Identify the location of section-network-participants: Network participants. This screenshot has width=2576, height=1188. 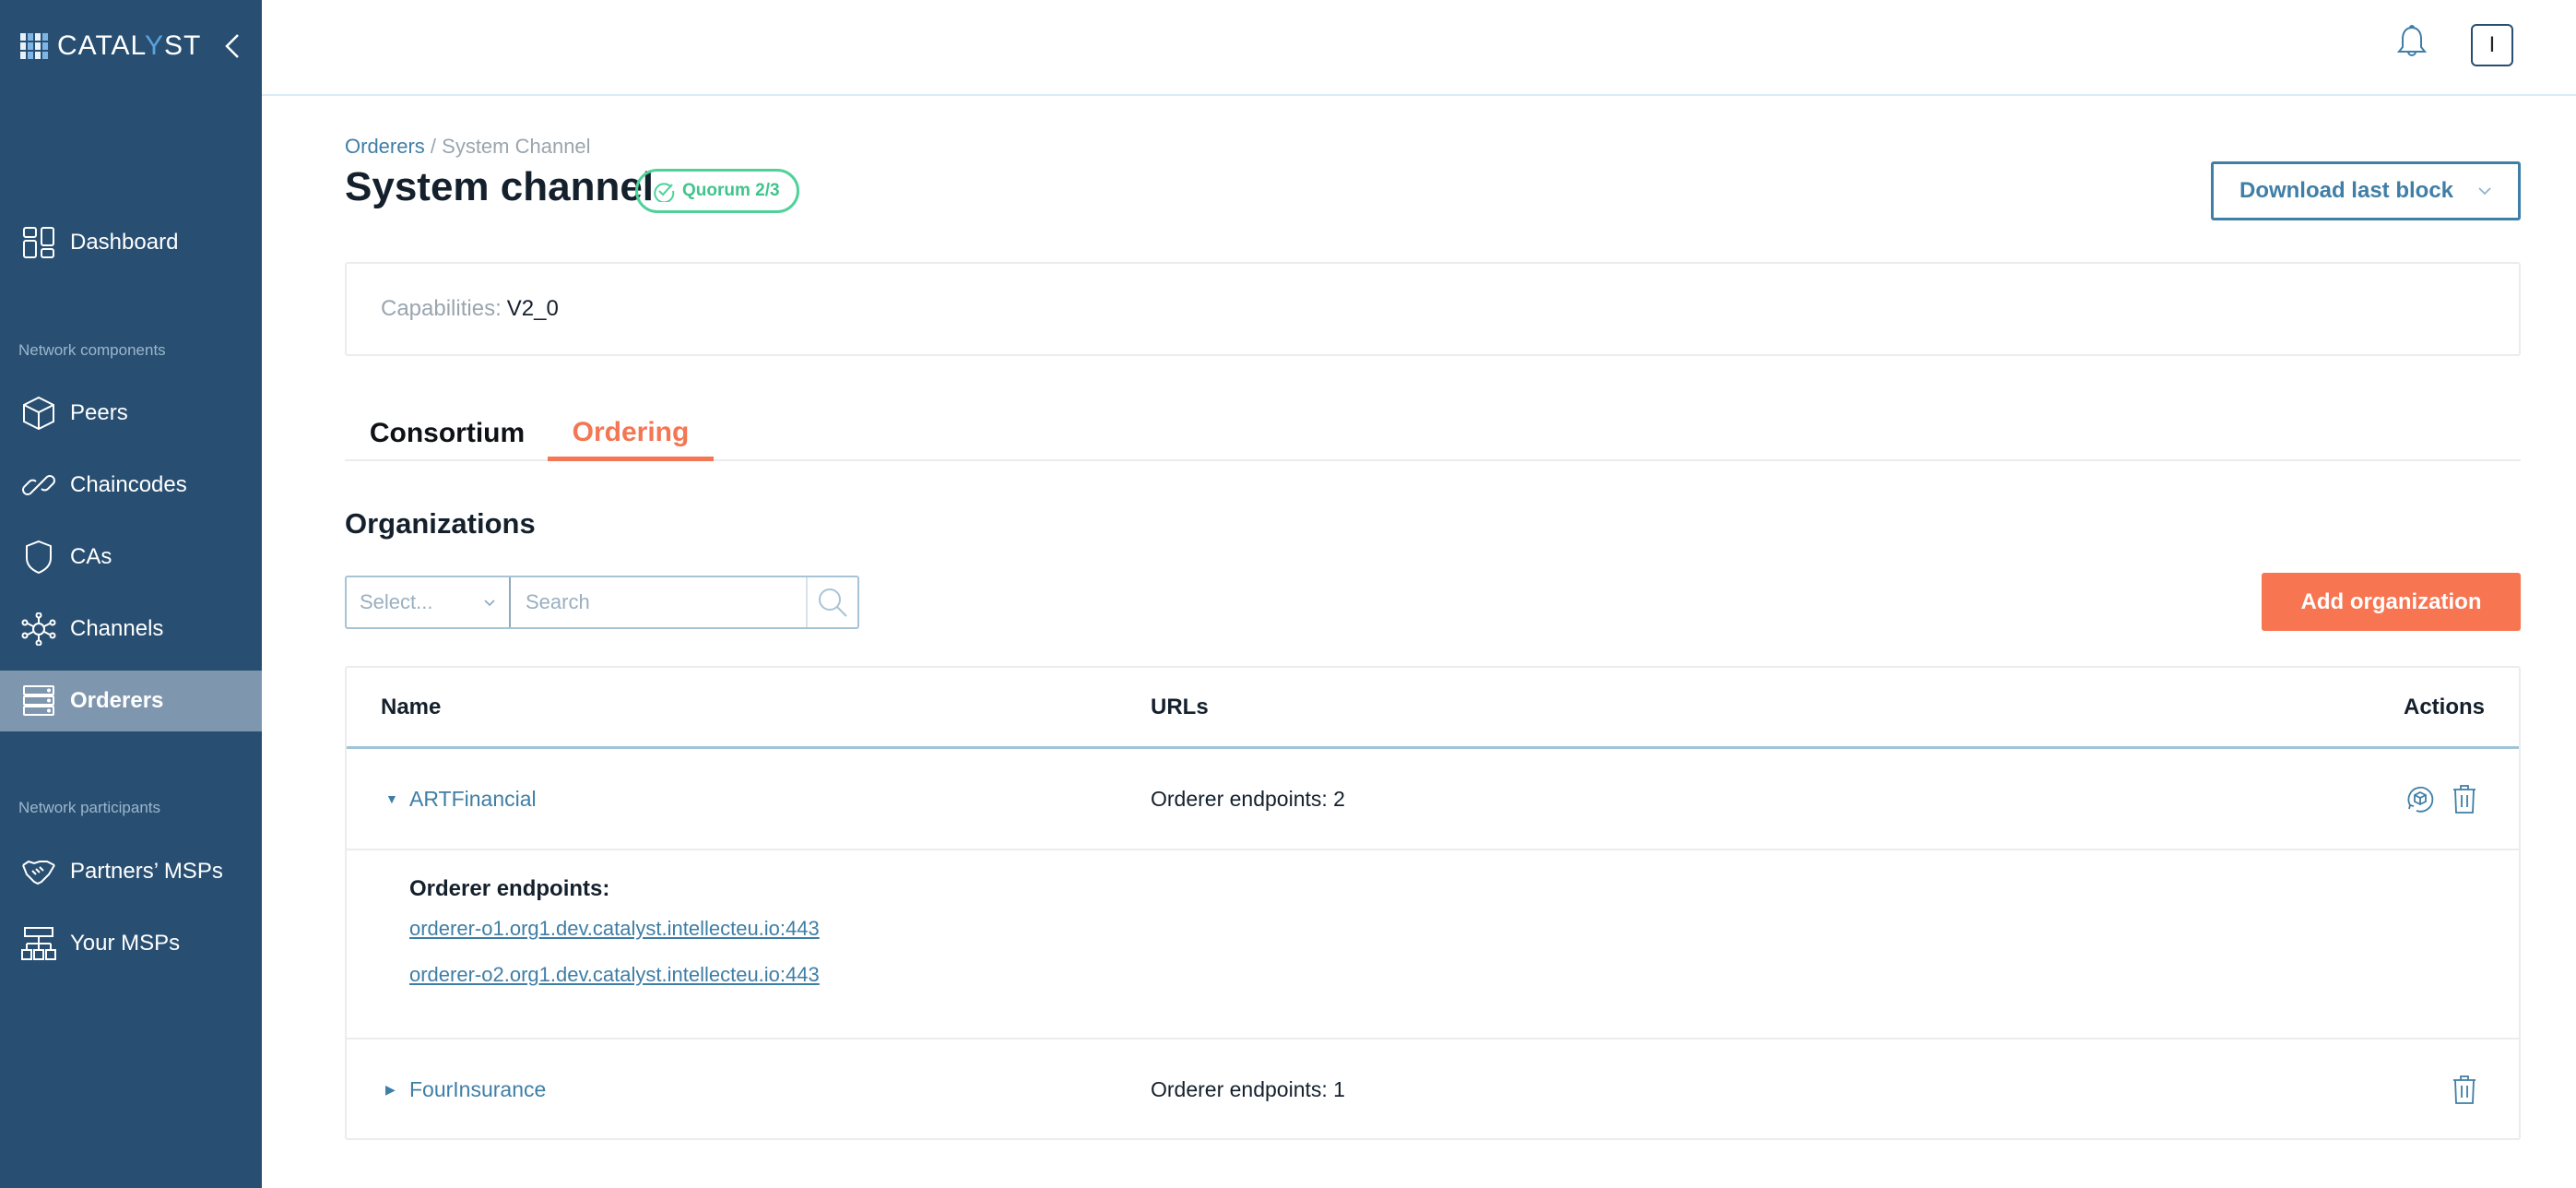
(89, 807).